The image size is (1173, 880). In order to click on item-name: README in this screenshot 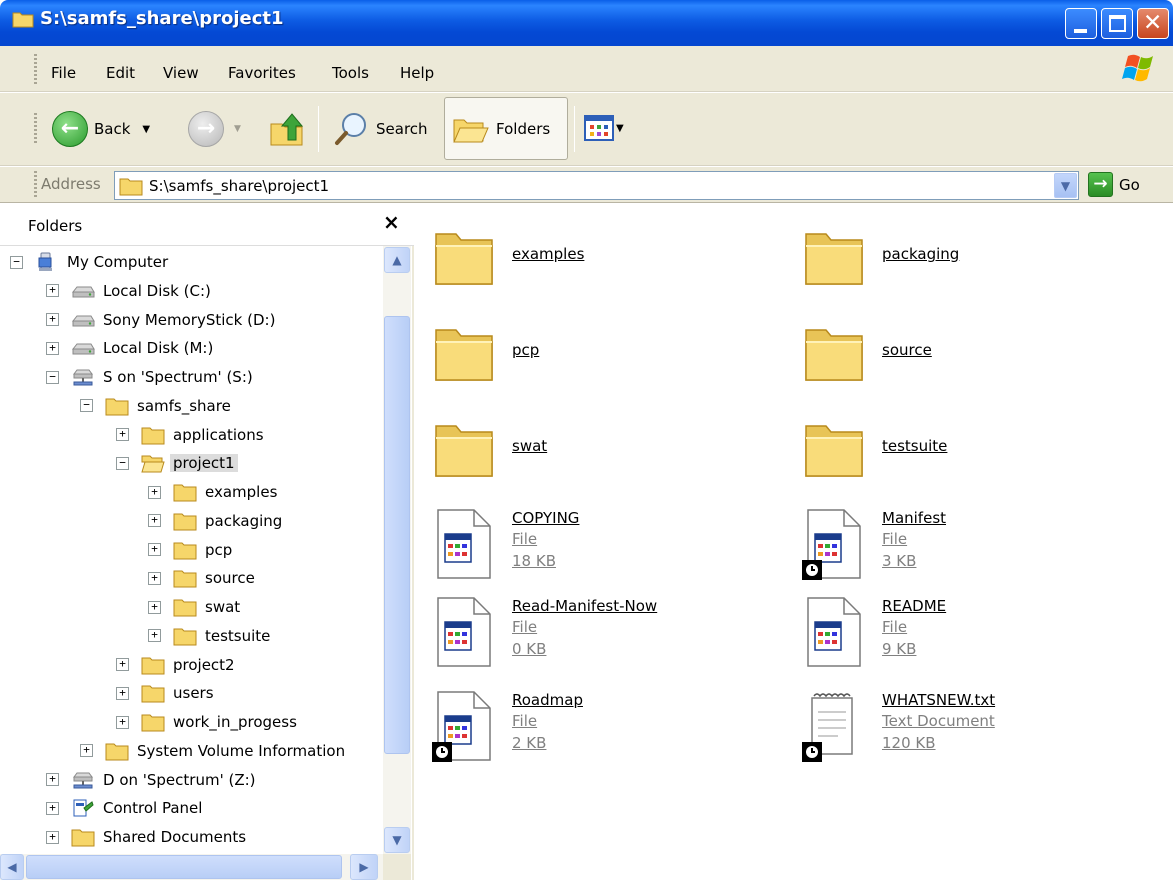, I will do `click(914, 606)`.